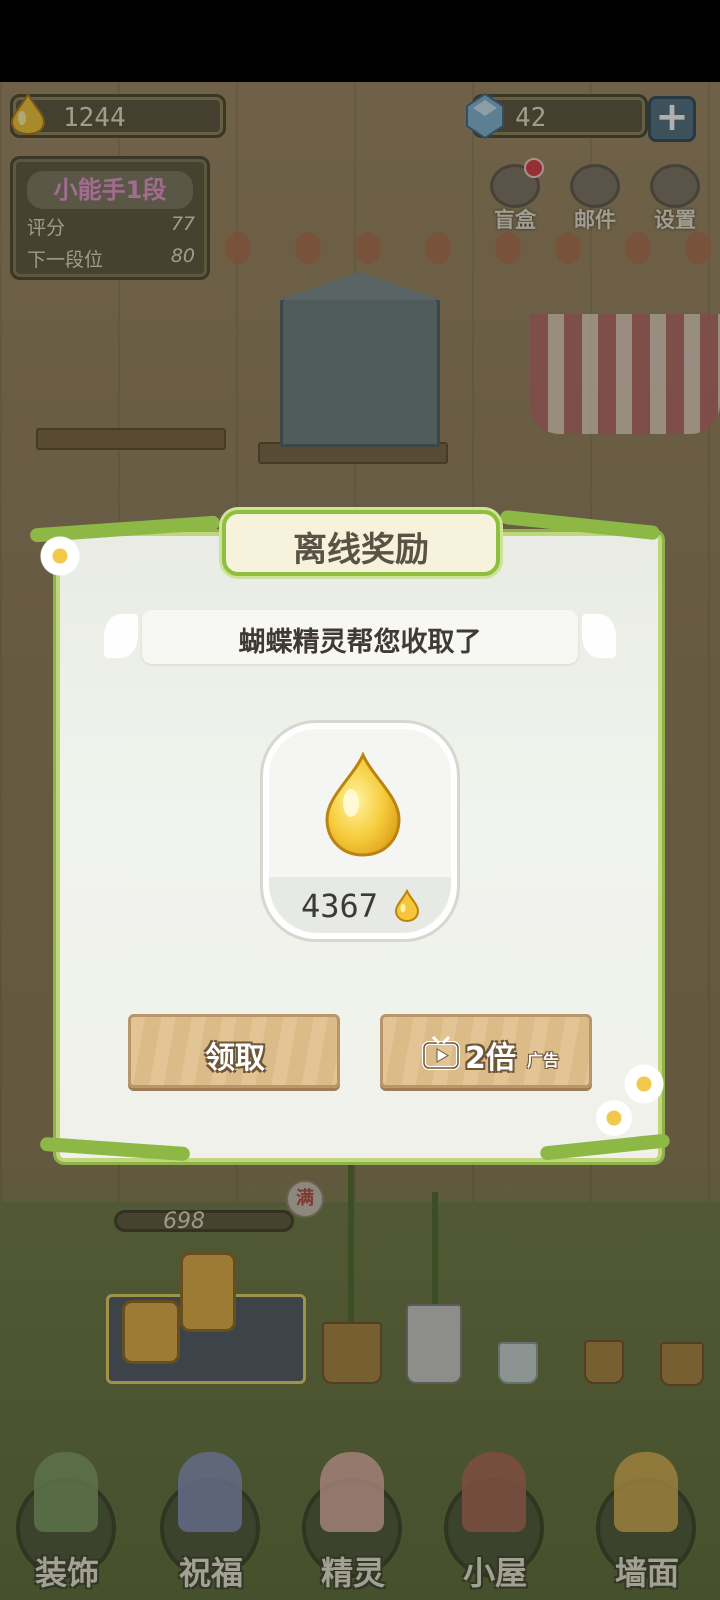  I want to click on status-bar, so click(360, 41).